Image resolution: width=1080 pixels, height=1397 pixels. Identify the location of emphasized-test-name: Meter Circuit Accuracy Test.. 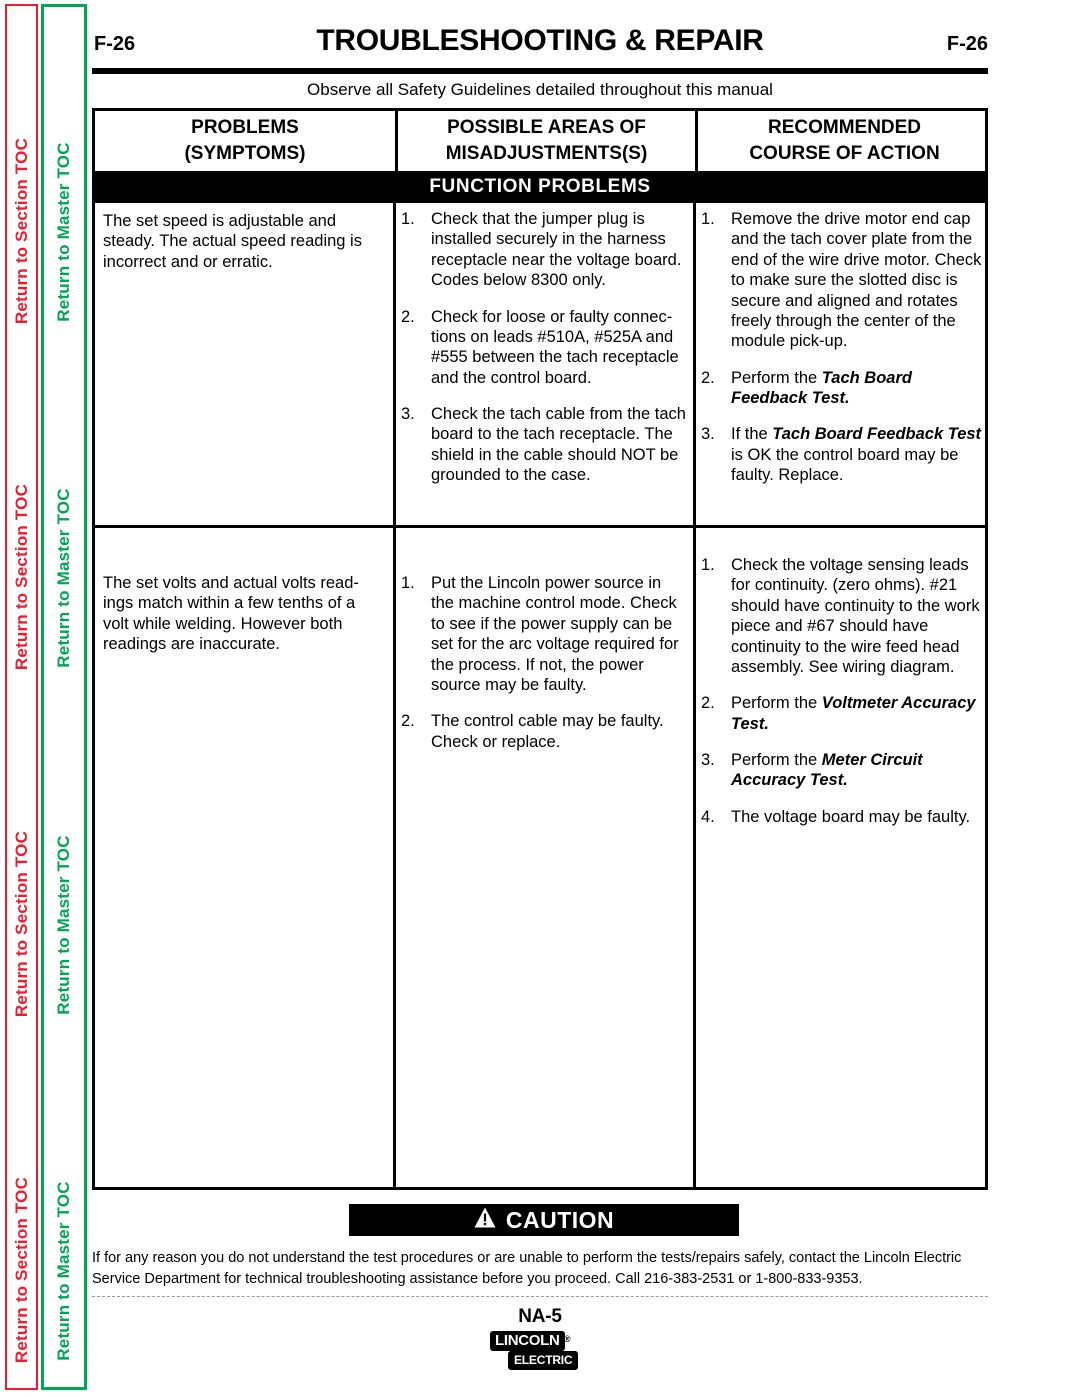
(827, 770).